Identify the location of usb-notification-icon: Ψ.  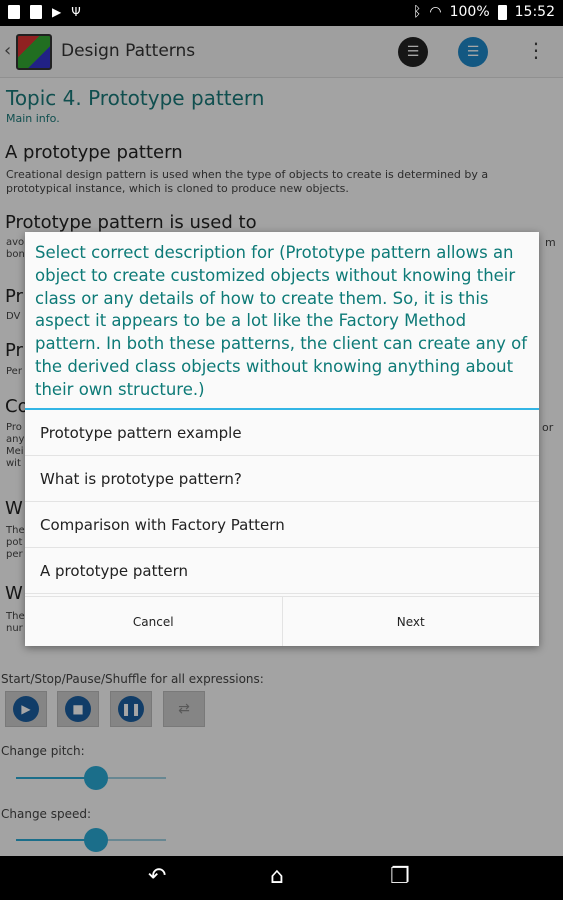
(76, 12).